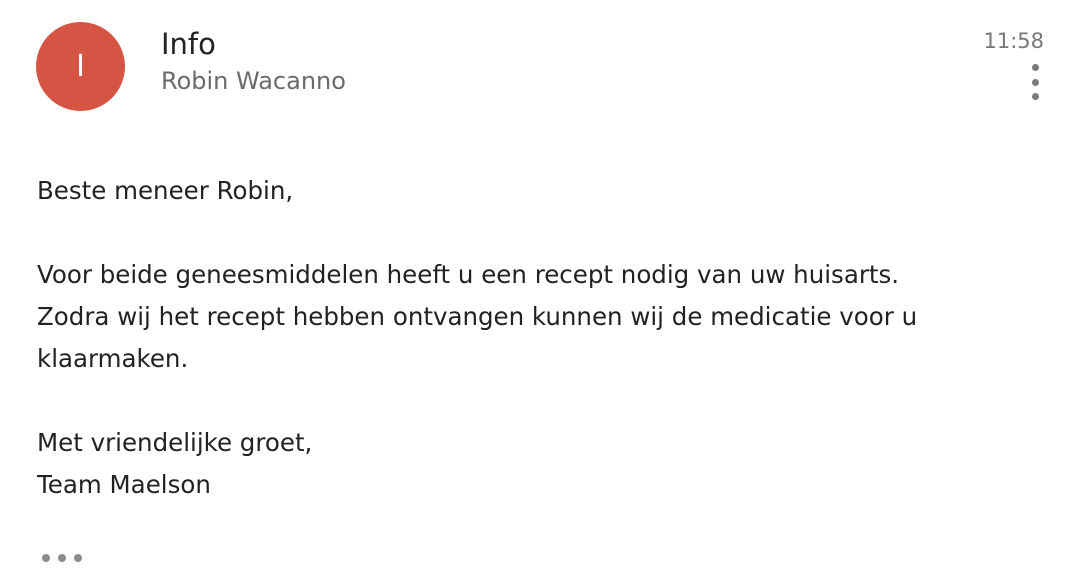 This screenshot has height=575, width=1080. Describe the element at coordinates (165, 190) in the screenshot. I see `greeting-line: Beste meneer Robin,` at that location.